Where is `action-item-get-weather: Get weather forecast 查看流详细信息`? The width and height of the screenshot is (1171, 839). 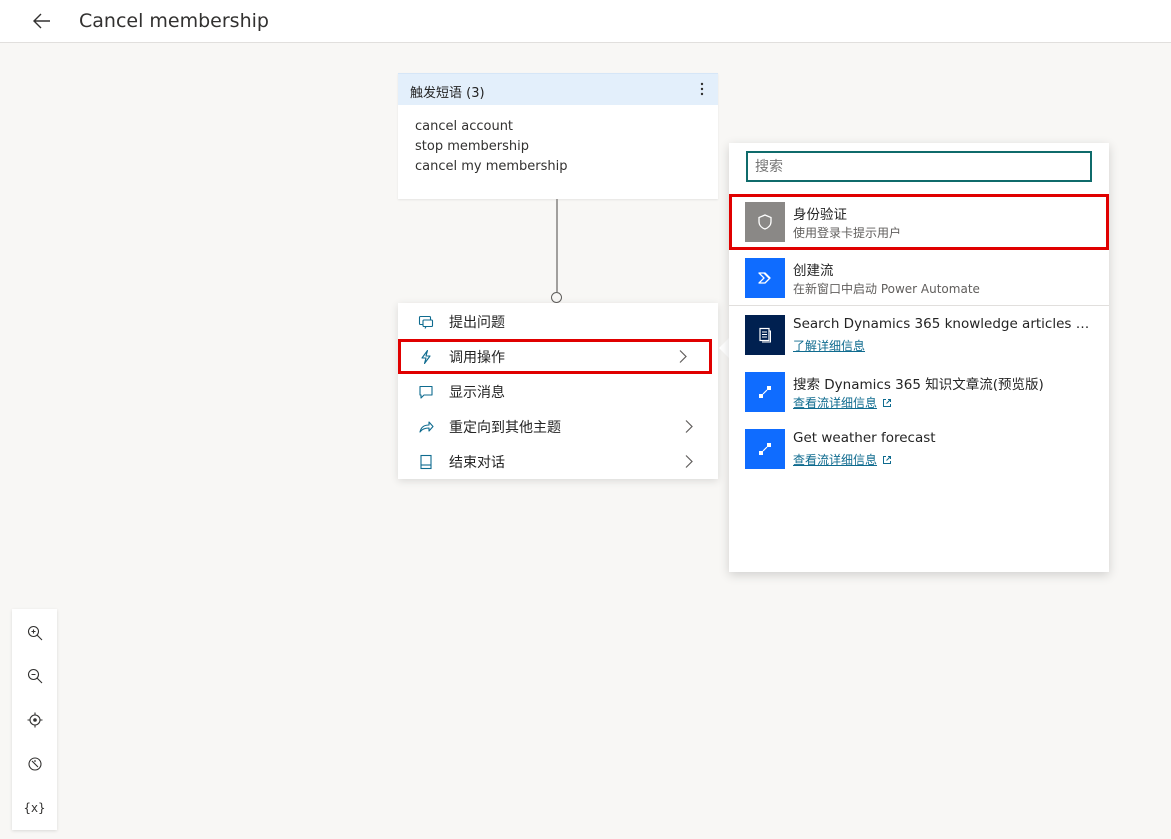 action-item-get-weather: Get weather forecast 查看流详细信息 is located at coordinates (919, 449).